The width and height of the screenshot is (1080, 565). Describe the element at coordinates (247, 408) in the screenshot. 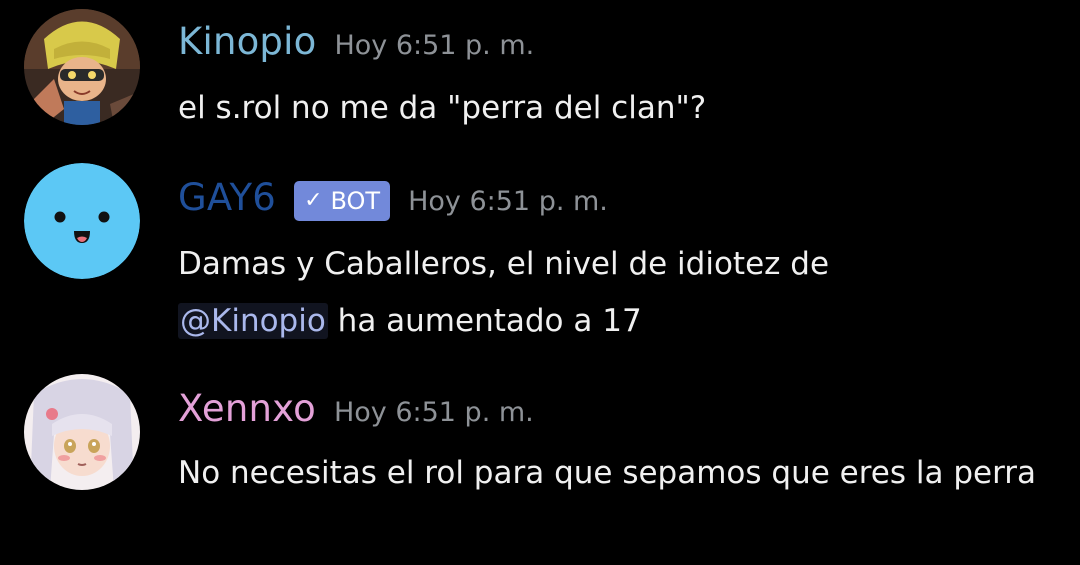

I see `username-xennxo: Xennxo` at that location.